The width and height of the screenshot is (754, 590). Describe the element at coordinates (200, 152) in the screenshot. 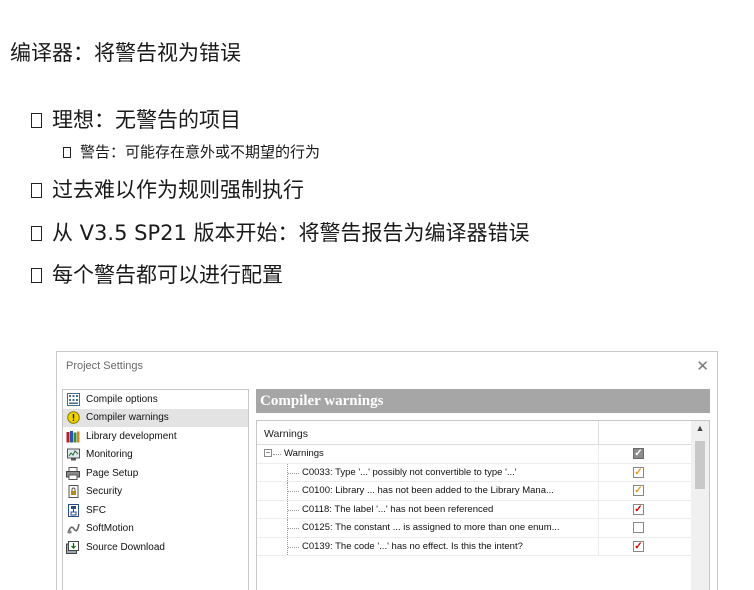

I see `bullet-text: 警告：可能存在意外或不期望的行为` at that location.